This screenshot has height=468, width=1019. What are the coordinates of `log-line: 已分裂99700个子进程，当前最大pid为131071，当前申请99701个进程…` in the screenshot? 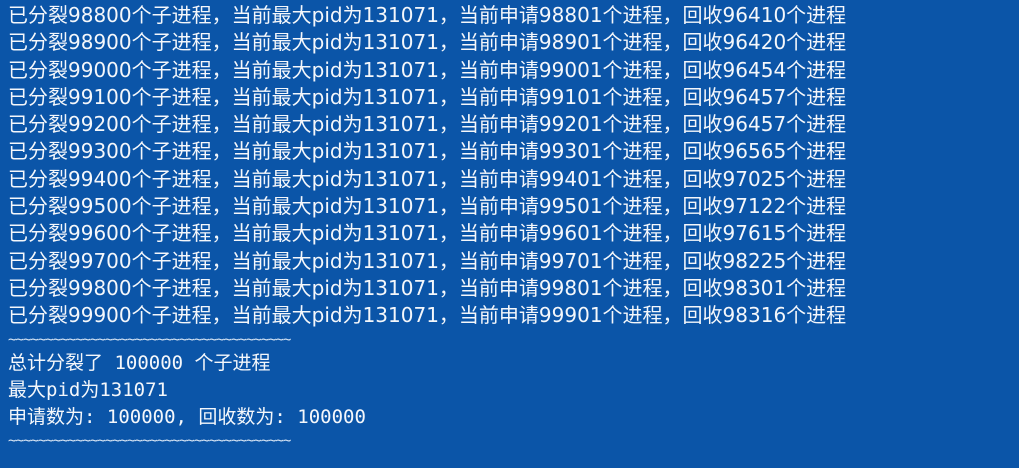 It's located at (427, 260).